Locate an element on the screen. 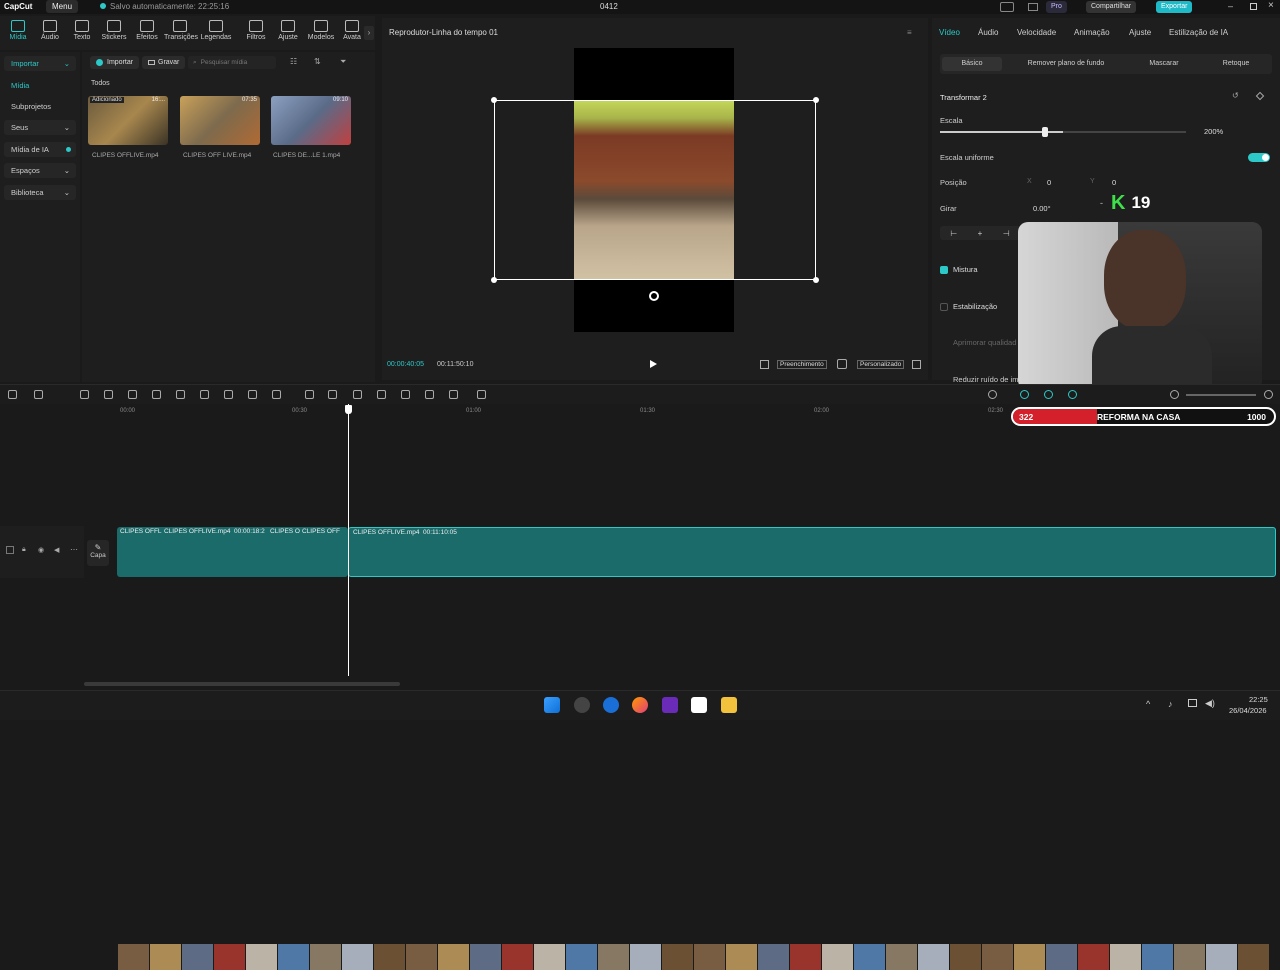 The image size is (1280, 970). mix-checkbox is located at coordinates (944, 270).